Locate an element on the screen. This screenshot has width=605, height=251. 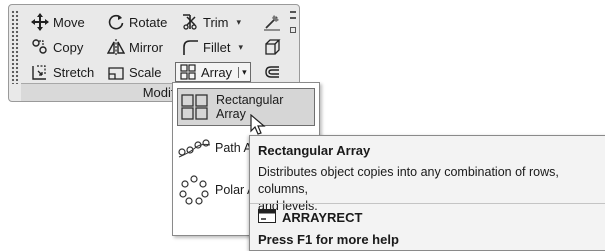
scale-button: Scale is located at coordinates (134, 72).